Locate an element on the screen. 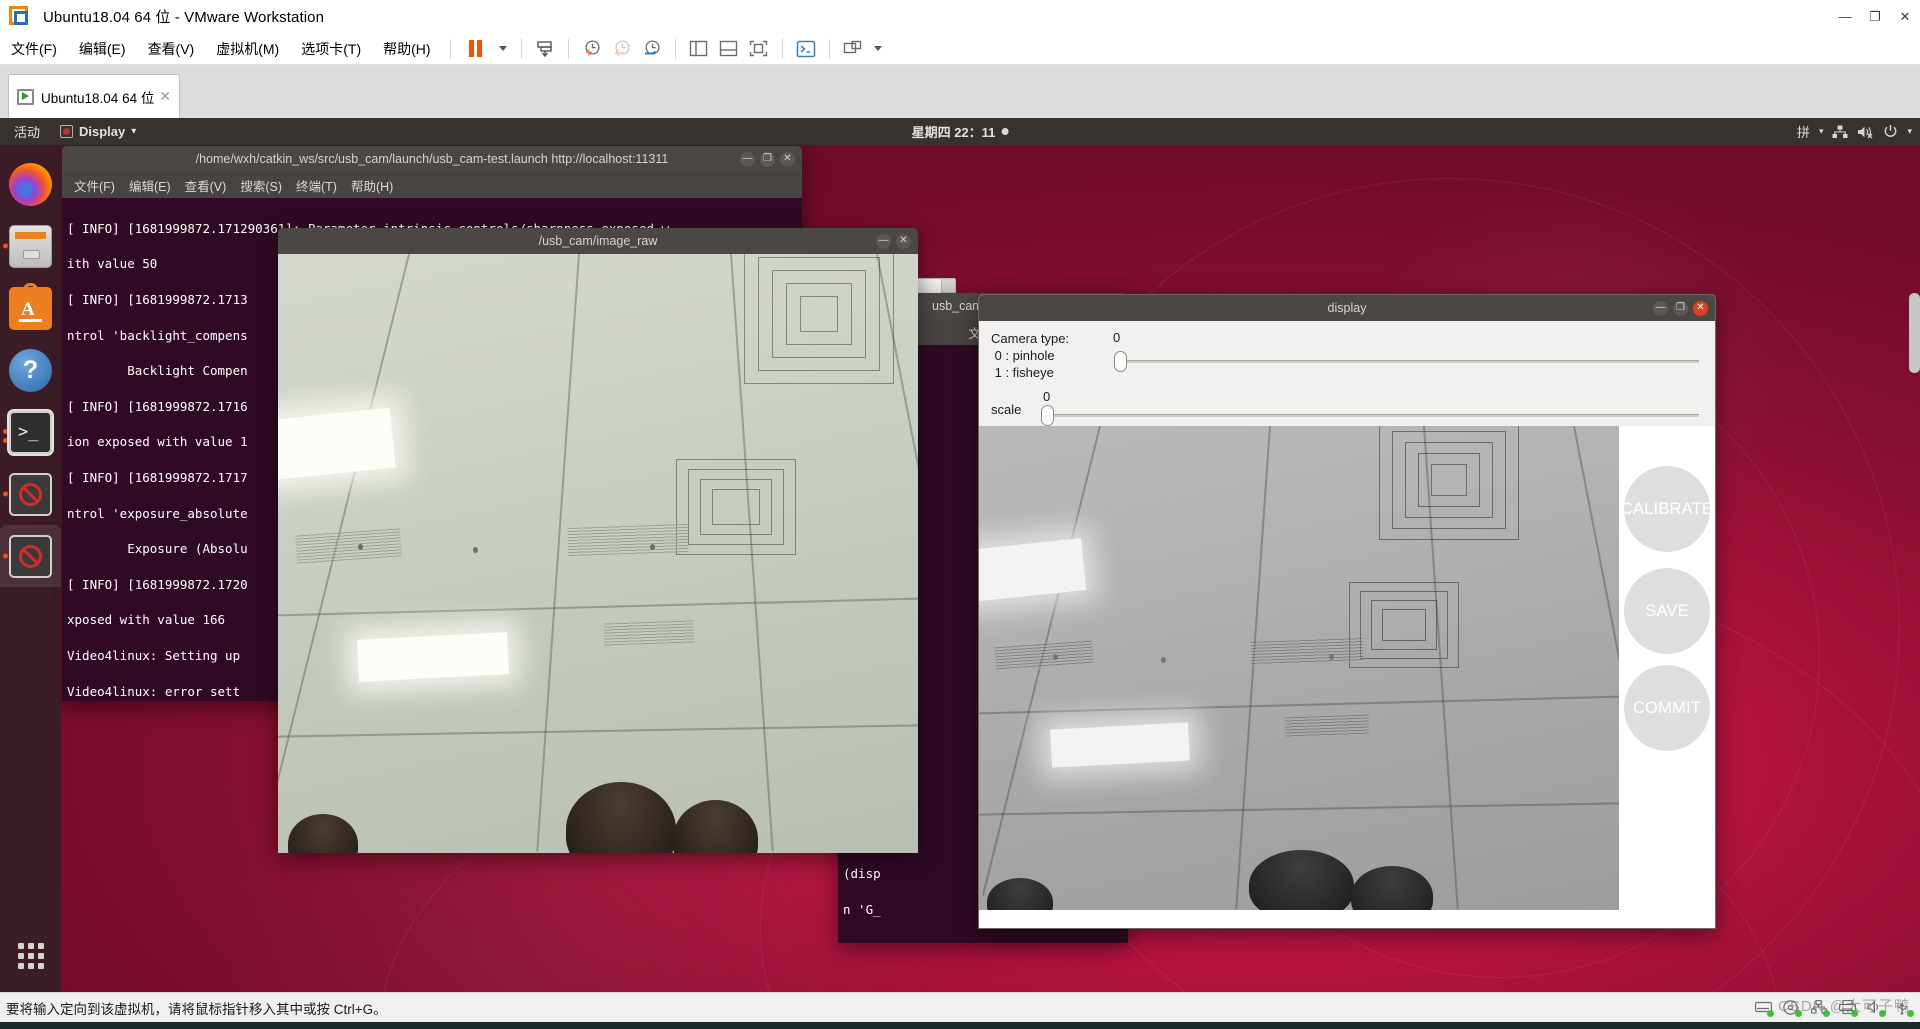 The width and height of the screenshot is (1920, 1029). calibrate-button-label: CALIBRATE is located at coordinates (1667, 508).